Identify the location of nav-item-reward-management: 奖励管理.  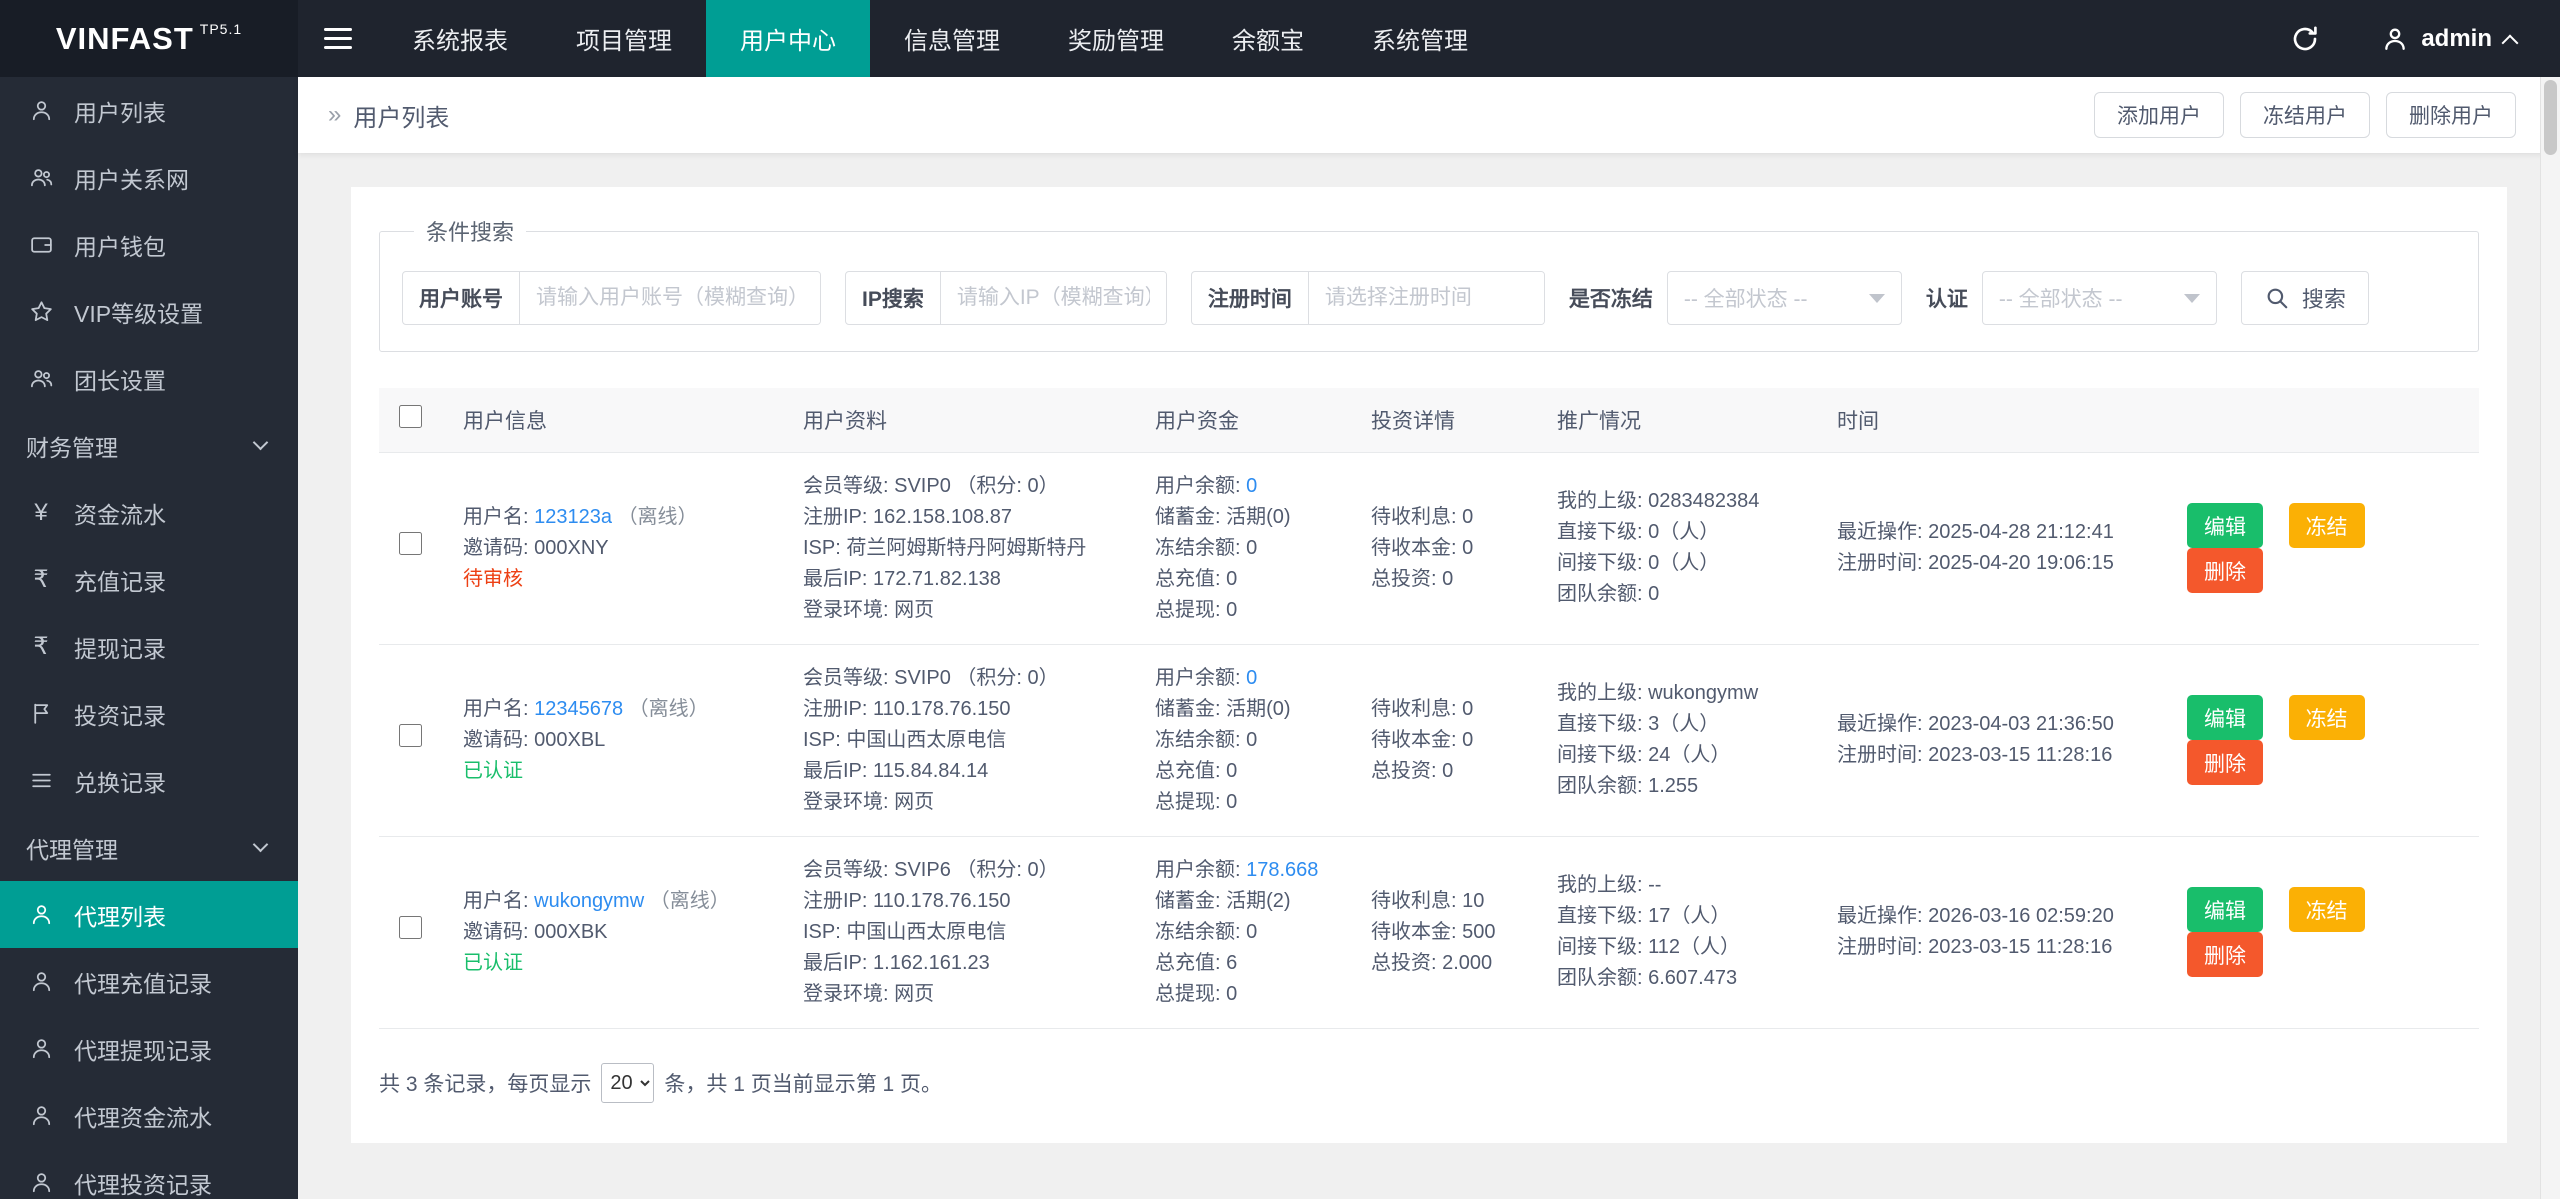
(1116, 38).